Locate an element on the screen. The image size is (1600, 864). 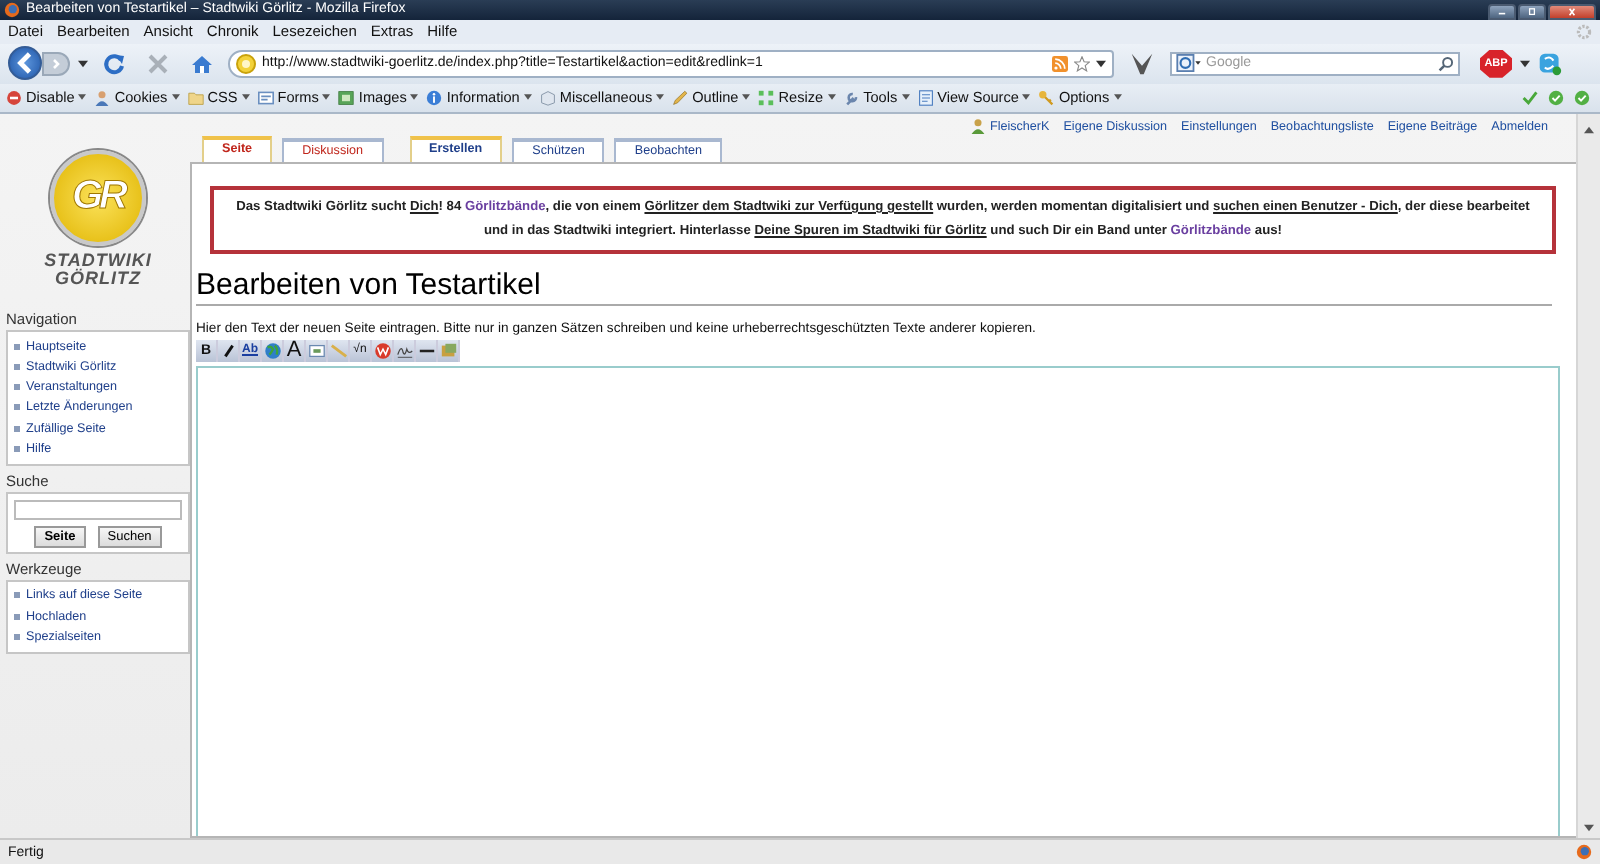
slash-icon is located at coordinates (228, 350).